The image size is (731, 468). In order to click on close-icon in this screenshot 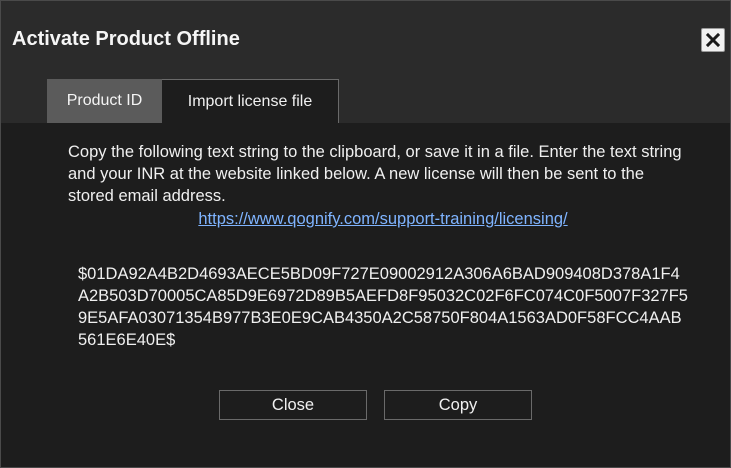, I will do `click(713, 40)`.